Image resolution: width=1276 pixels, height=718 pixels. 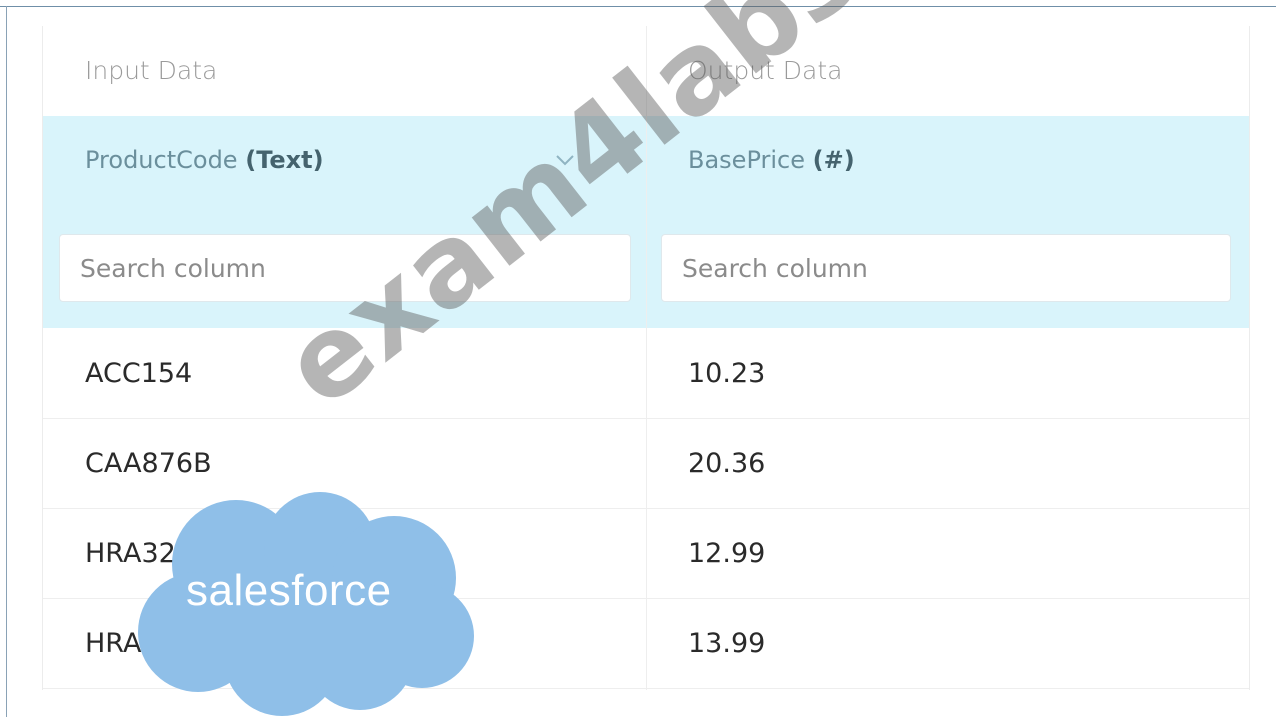 I want to click on input-search-column-field, so click(x=345, y=268).